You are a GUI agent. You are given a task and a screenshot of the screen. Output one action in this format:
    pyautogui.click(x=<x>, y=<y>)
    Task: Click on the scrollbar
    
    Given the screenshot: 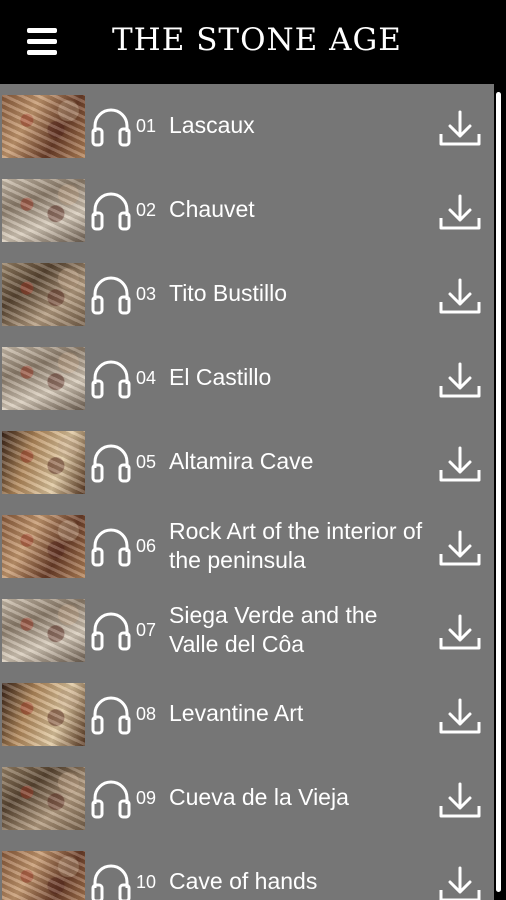 What is the action you would take?
    pyautogui.click(x=500, y=492)
    